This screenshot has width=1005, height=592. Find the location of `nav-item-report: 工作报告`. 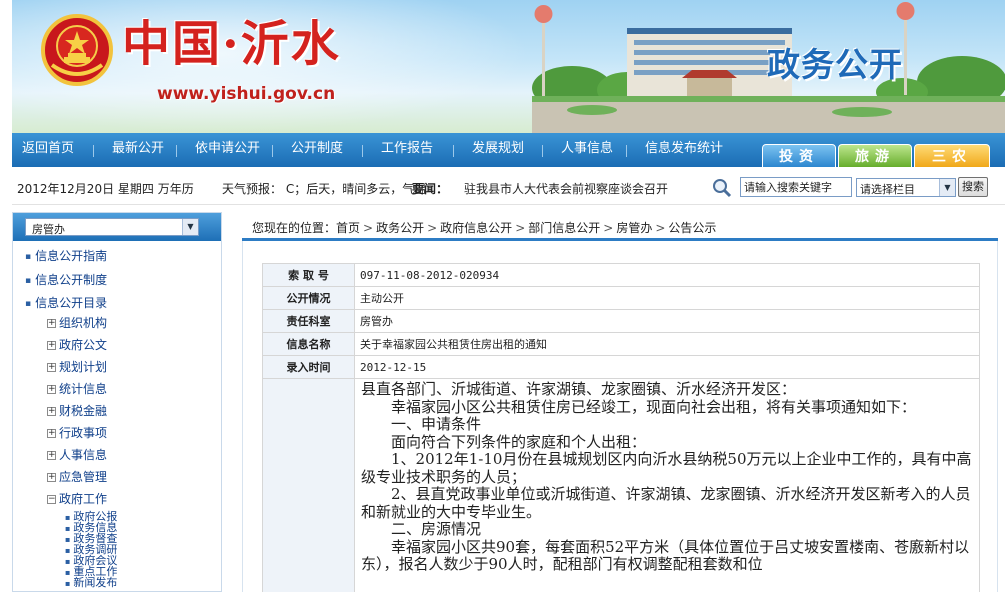

nav-item-report: 工作报告 is located at coordinates (407, 150).